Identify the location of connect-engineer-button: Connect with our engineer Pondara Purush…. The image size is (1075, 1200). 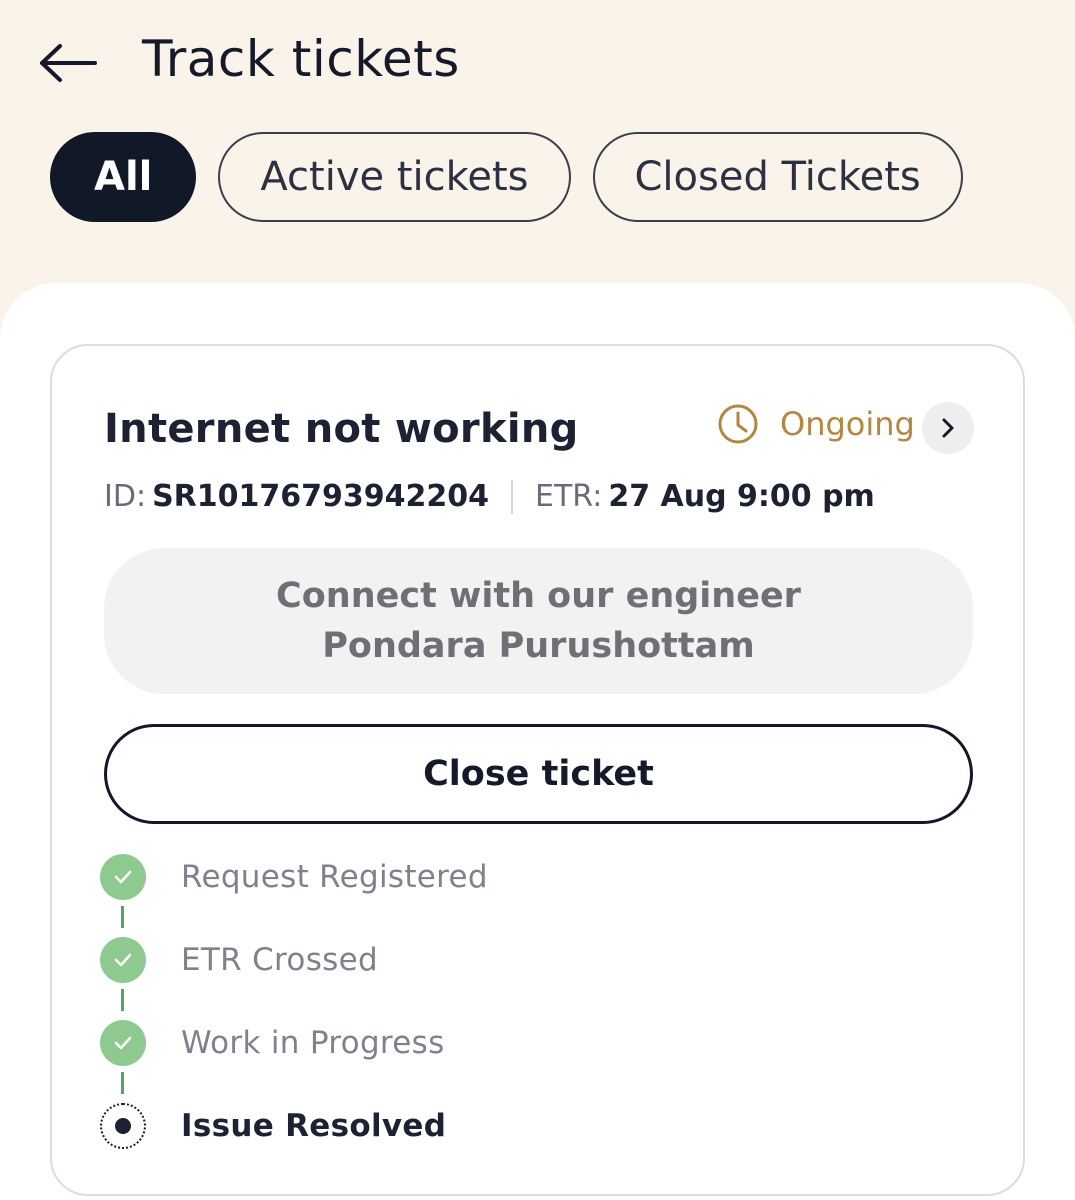
(538, 621).